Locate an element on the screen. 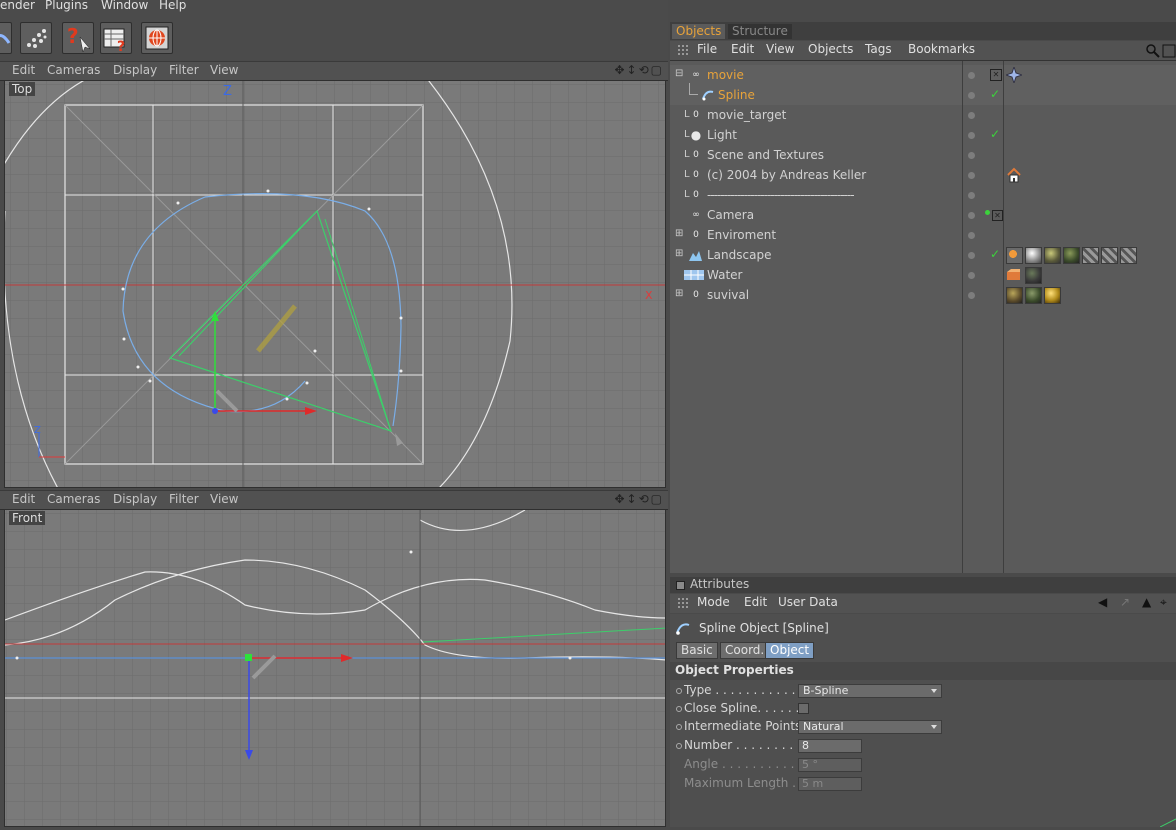 This screenshot has width=1176, height=830. home-tag-icon is located at coordinates (1014, 175).